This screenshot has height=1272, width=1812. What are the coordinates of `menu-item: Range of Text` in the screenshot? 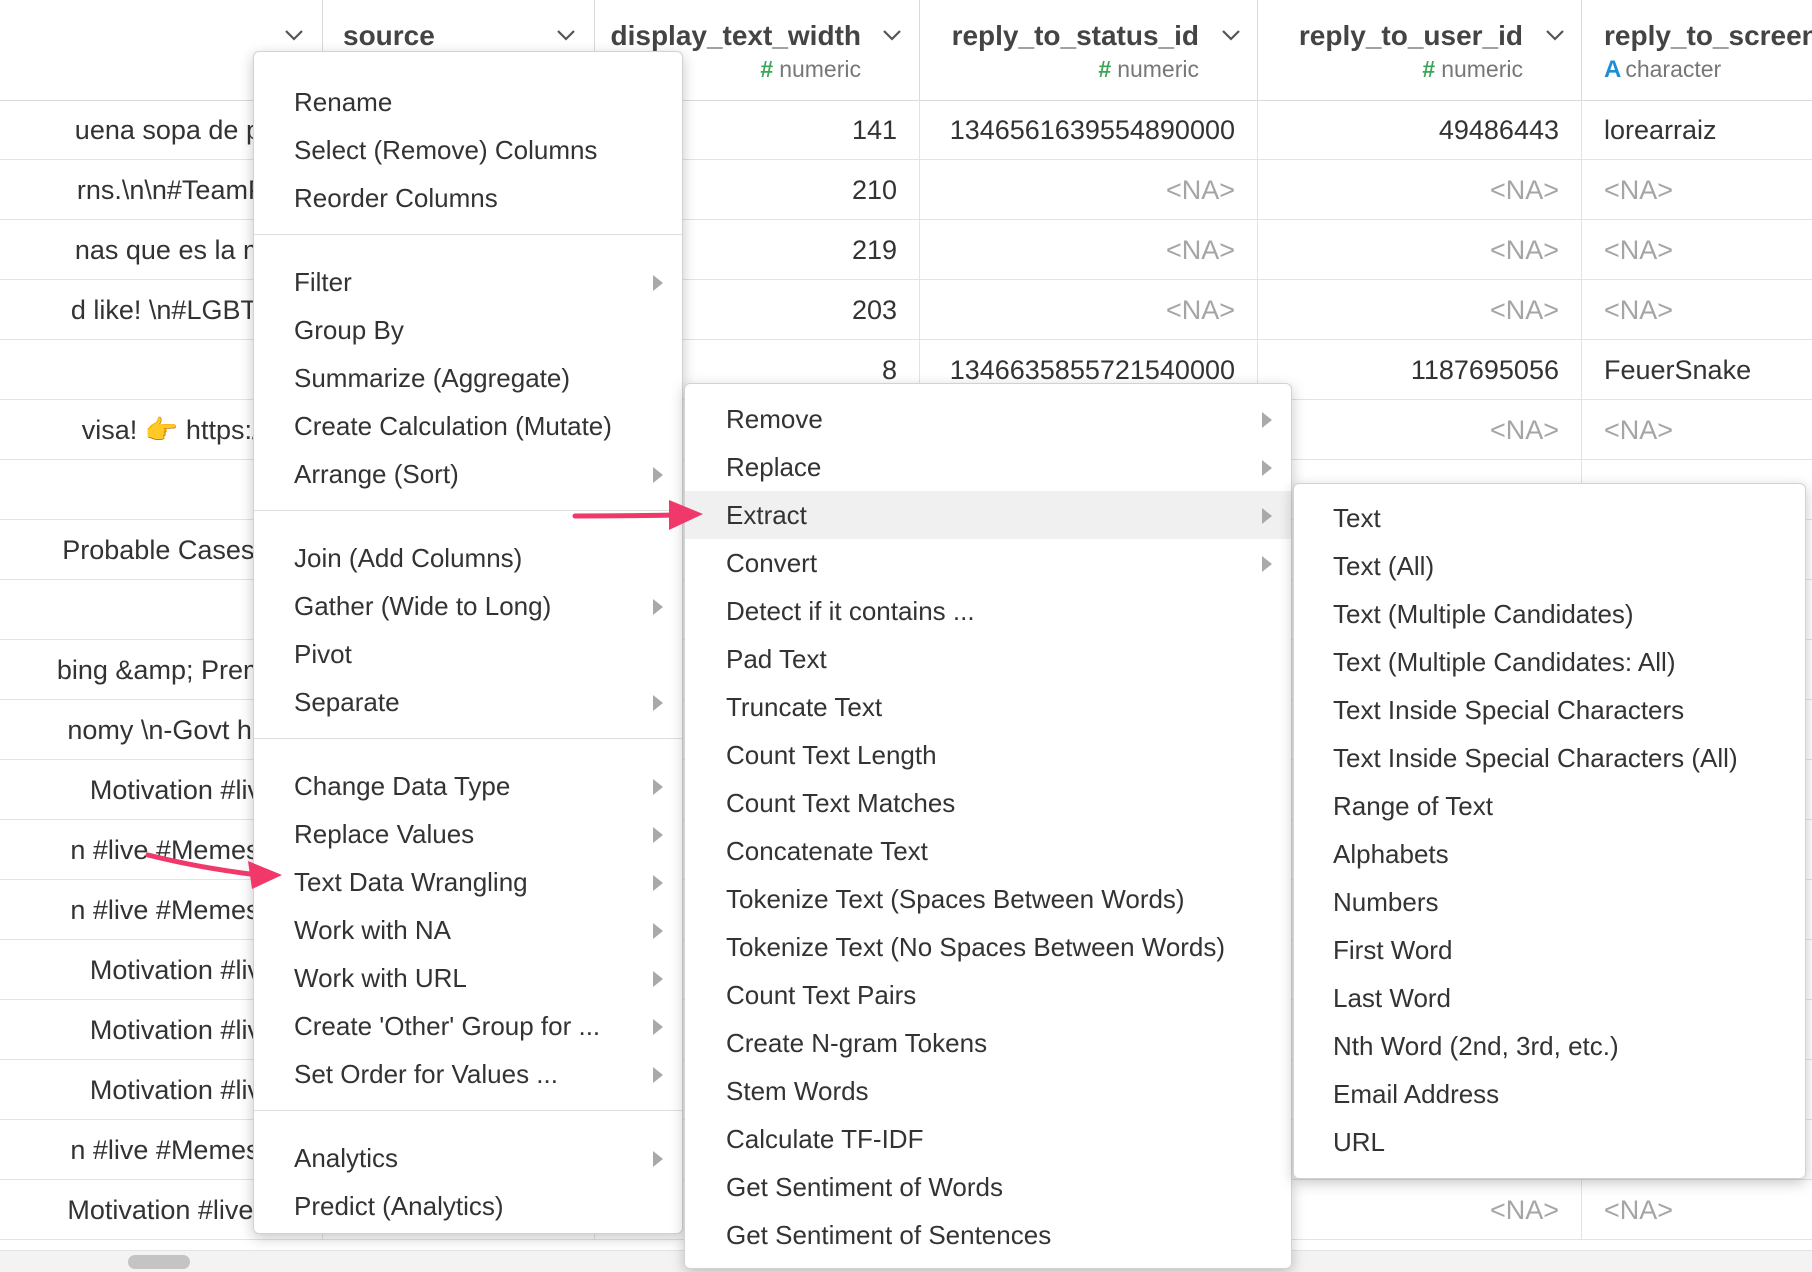 It's located at (1549, 806).